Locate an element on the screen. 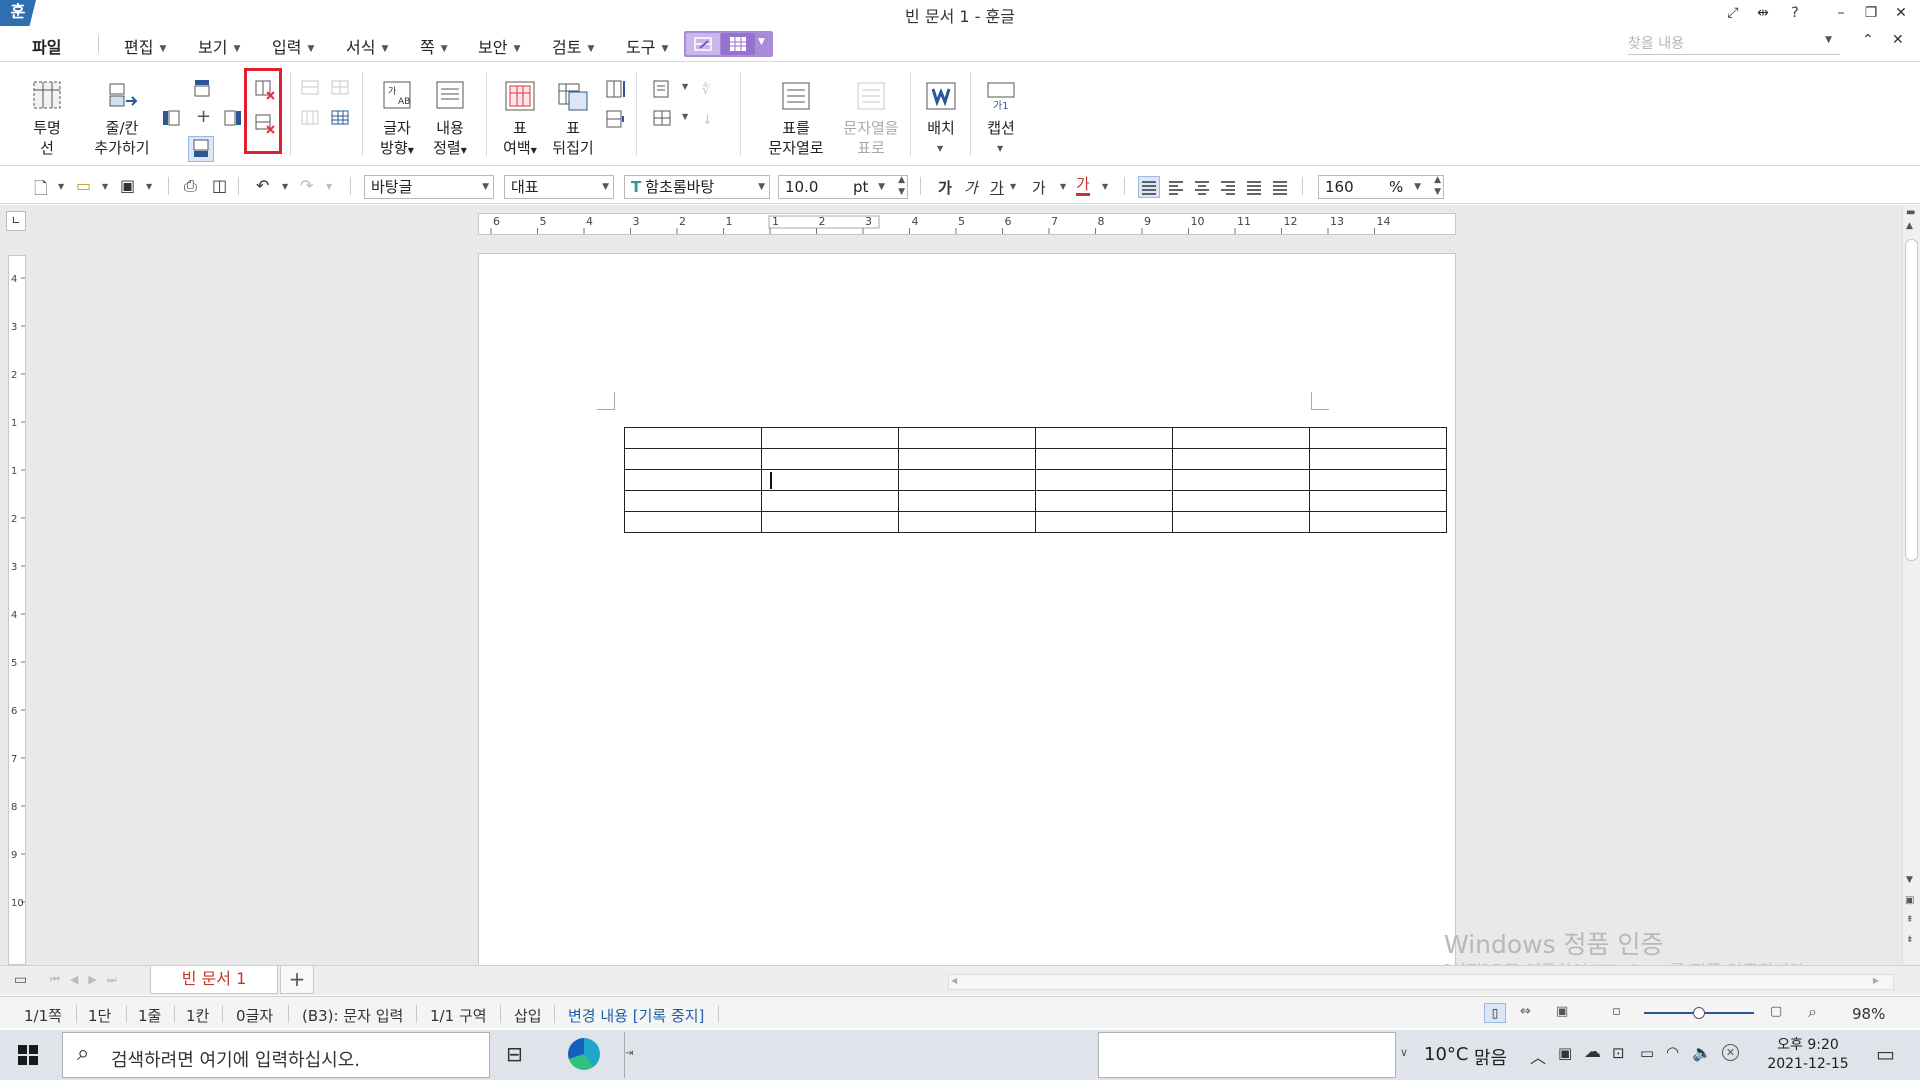 The image size is (1920, 1080). horizontal-scrollbar: ◀ ▶ is located at coordinates (1421, 982).